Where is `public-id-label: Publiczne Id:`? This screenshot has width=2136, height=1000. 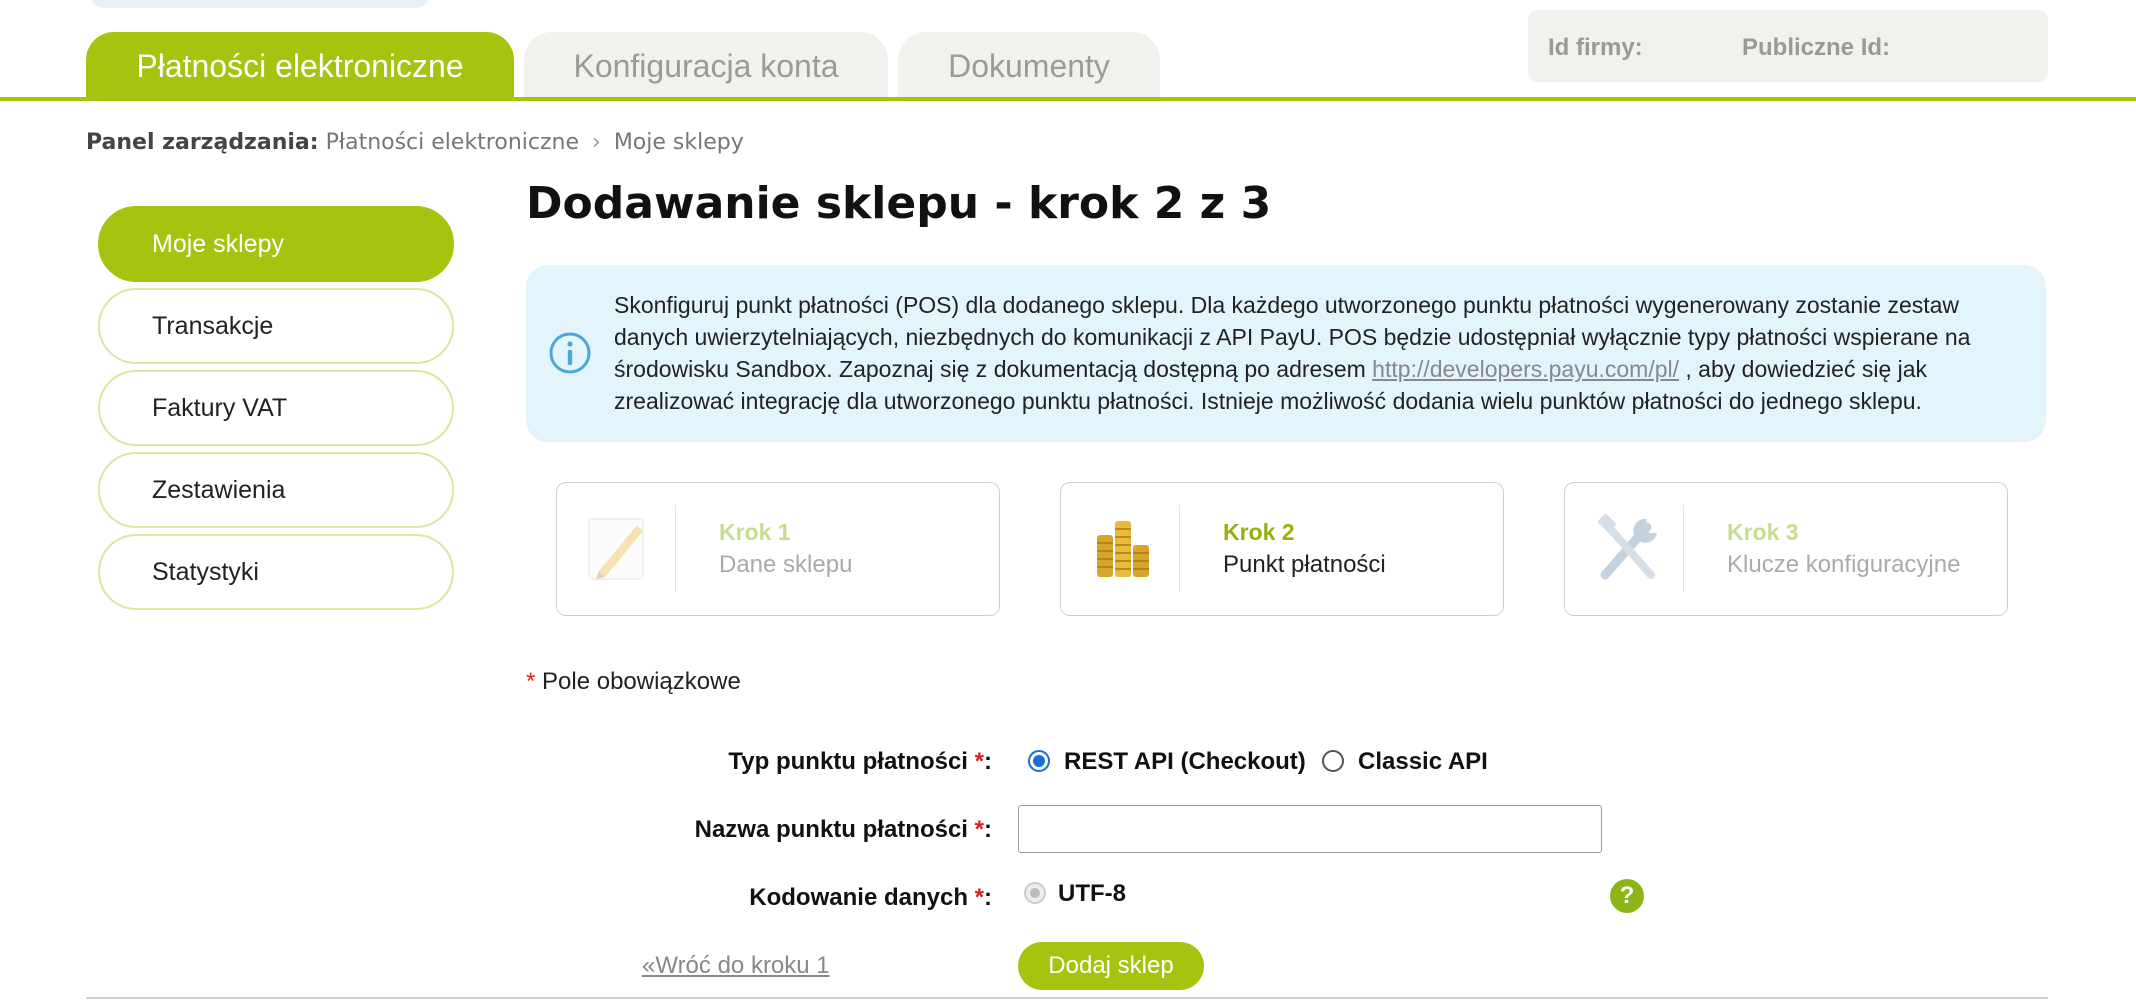
public-id-label: Publiczne Id: is located at coordinates (1816, 47).